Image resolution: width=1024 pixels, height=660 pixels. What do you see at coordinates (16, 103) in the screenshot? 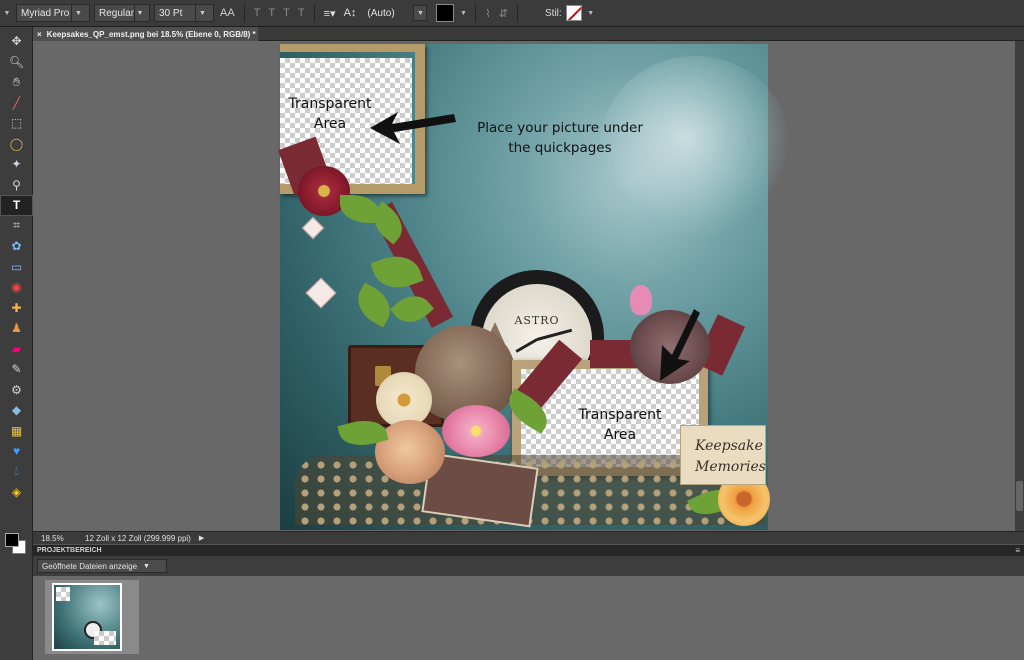
I see `eyedropper-tool-icon: ╱` at bounding box center [16, 103].